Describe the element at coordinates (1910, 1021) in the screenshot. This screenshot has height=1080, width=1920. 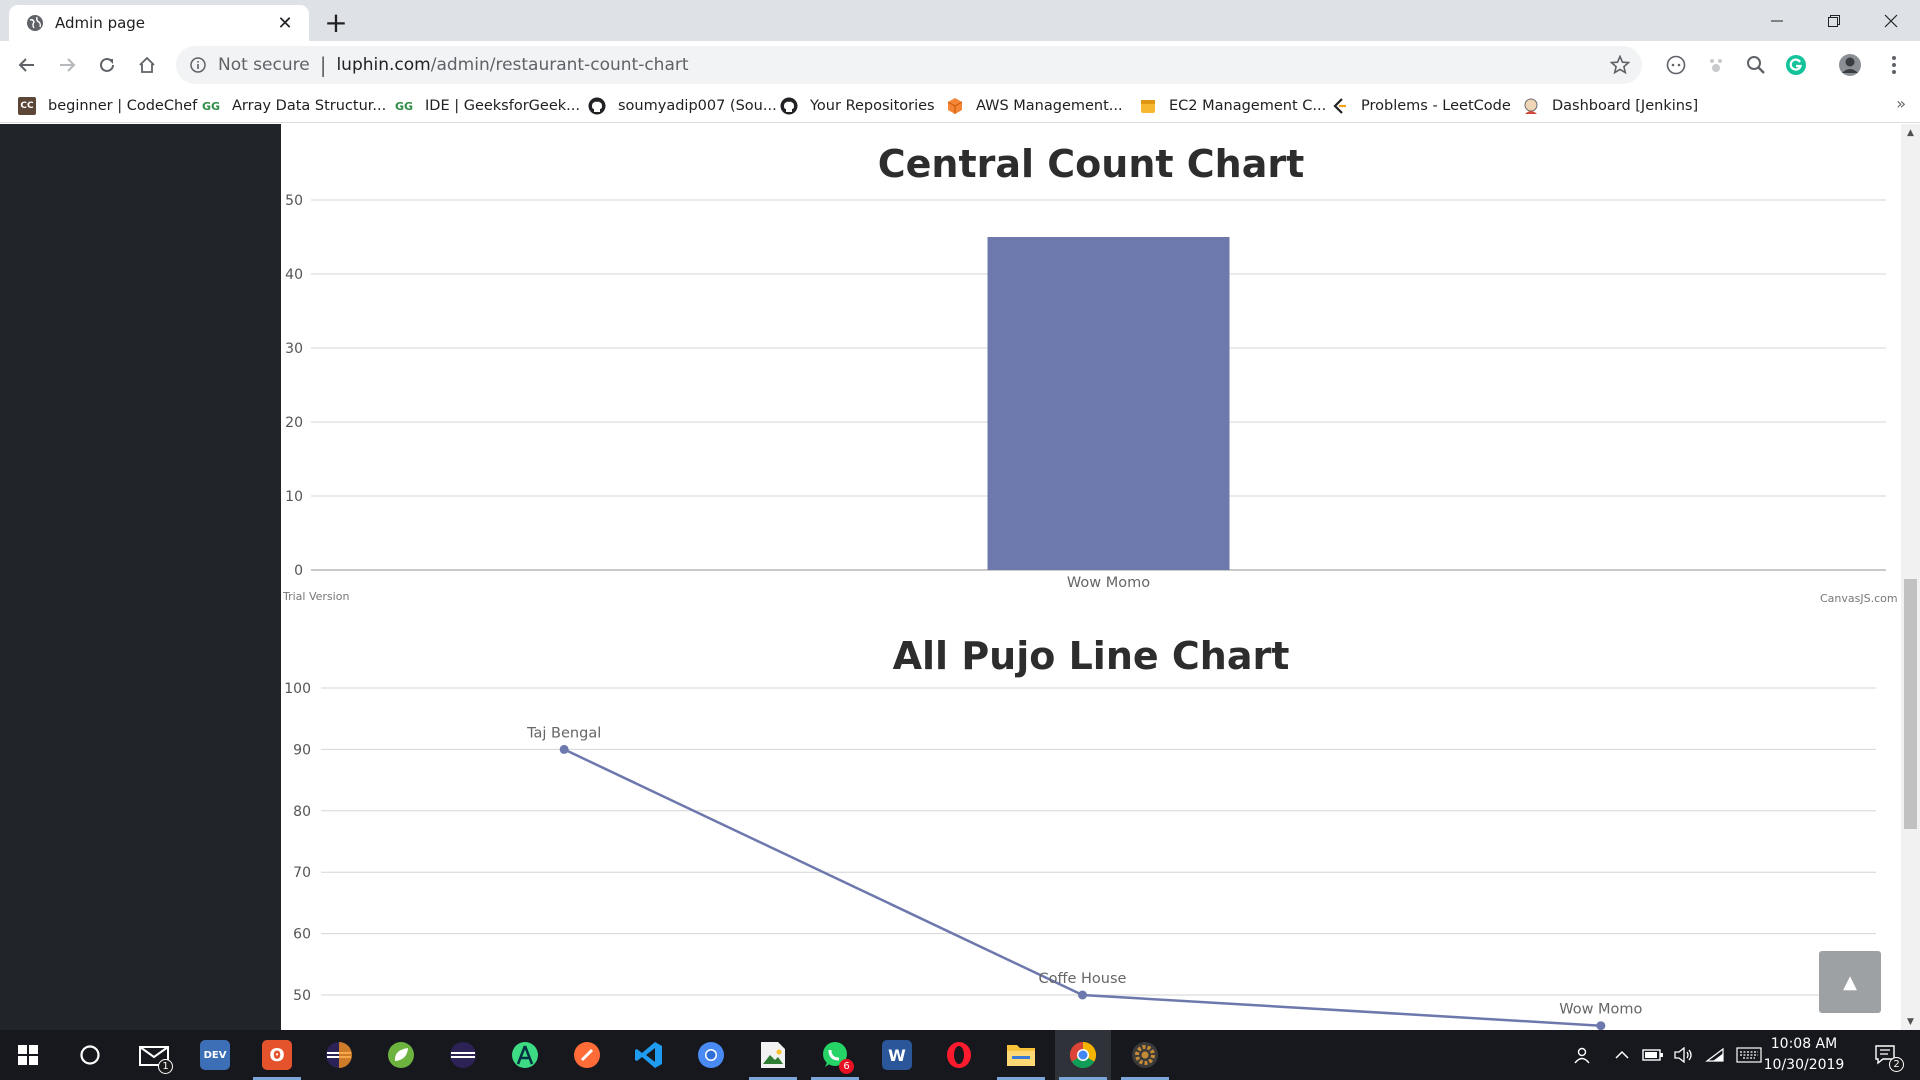
I see `scroll-down-arrow-icon: ▼` at that location.